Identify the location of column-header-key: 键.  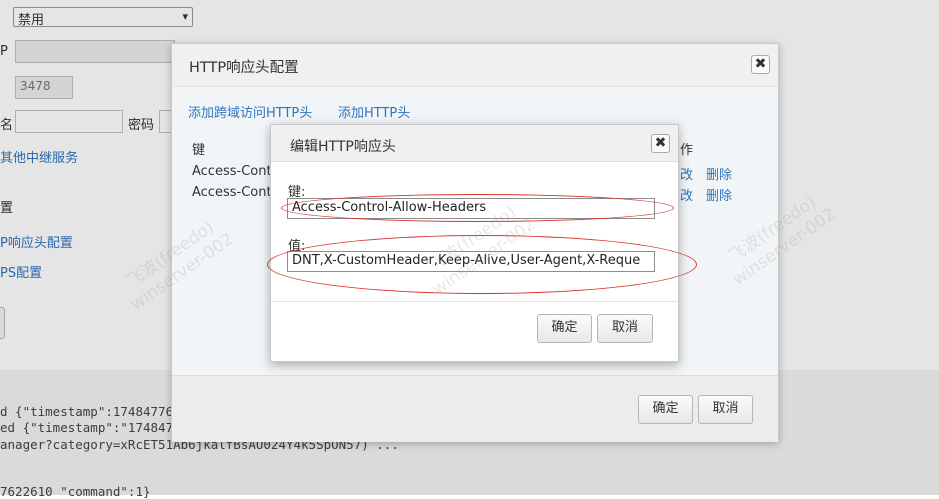
(199, 150).